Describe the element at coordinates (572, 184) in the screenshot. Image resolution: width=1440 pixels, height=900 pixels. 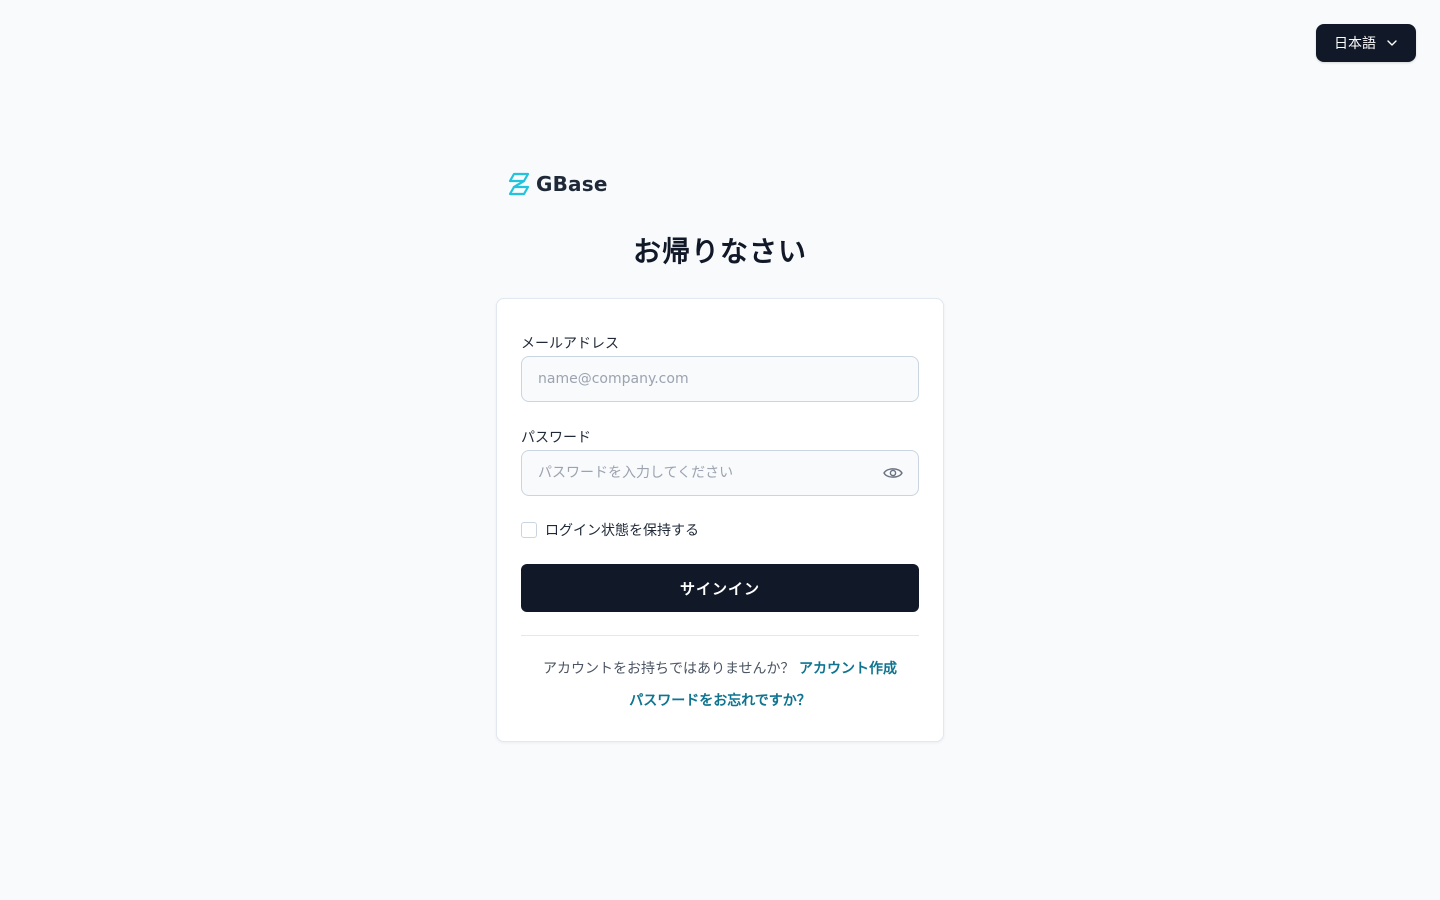
I see `brand-name: GBase` at that location.